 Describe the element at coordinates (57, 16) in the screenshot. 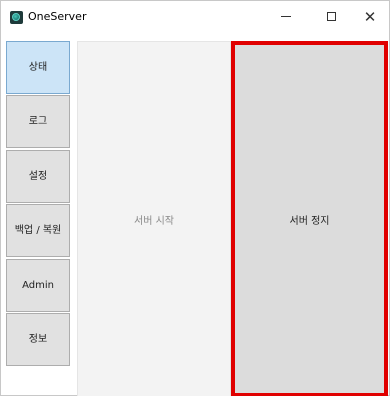

I see `window-title: OneServer` at that location.